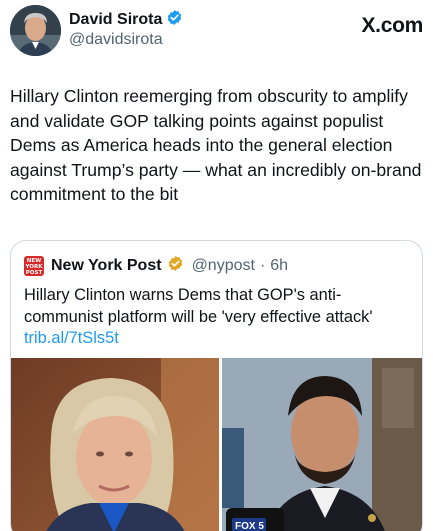  I want to click on quoted-link: trib.al/7tSls5t, so click(71, 338).